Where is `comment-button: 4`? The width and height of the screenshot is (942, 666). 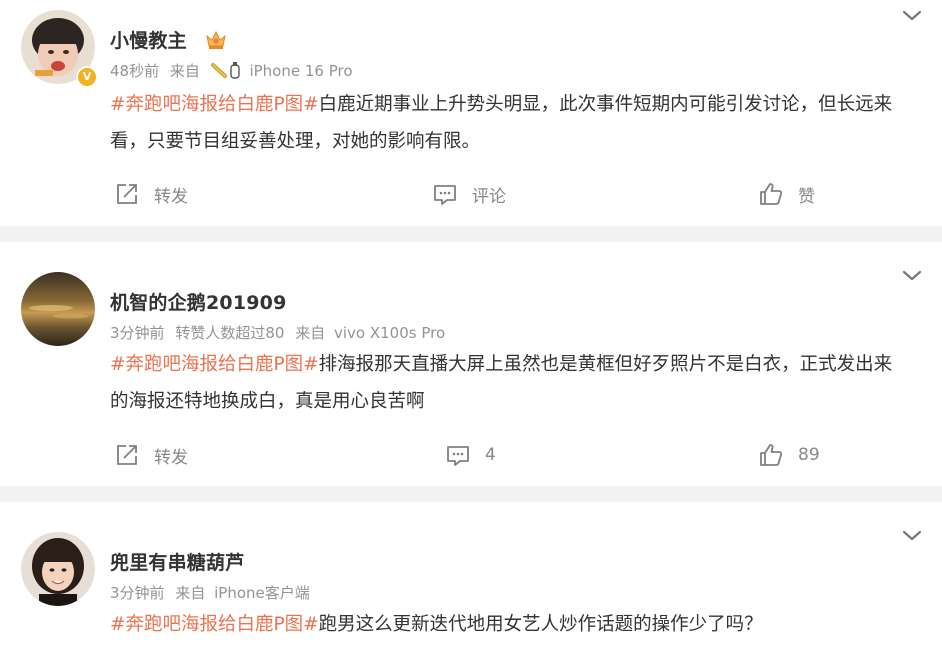
comment-button: 4 is located at coordinates (470, 455).